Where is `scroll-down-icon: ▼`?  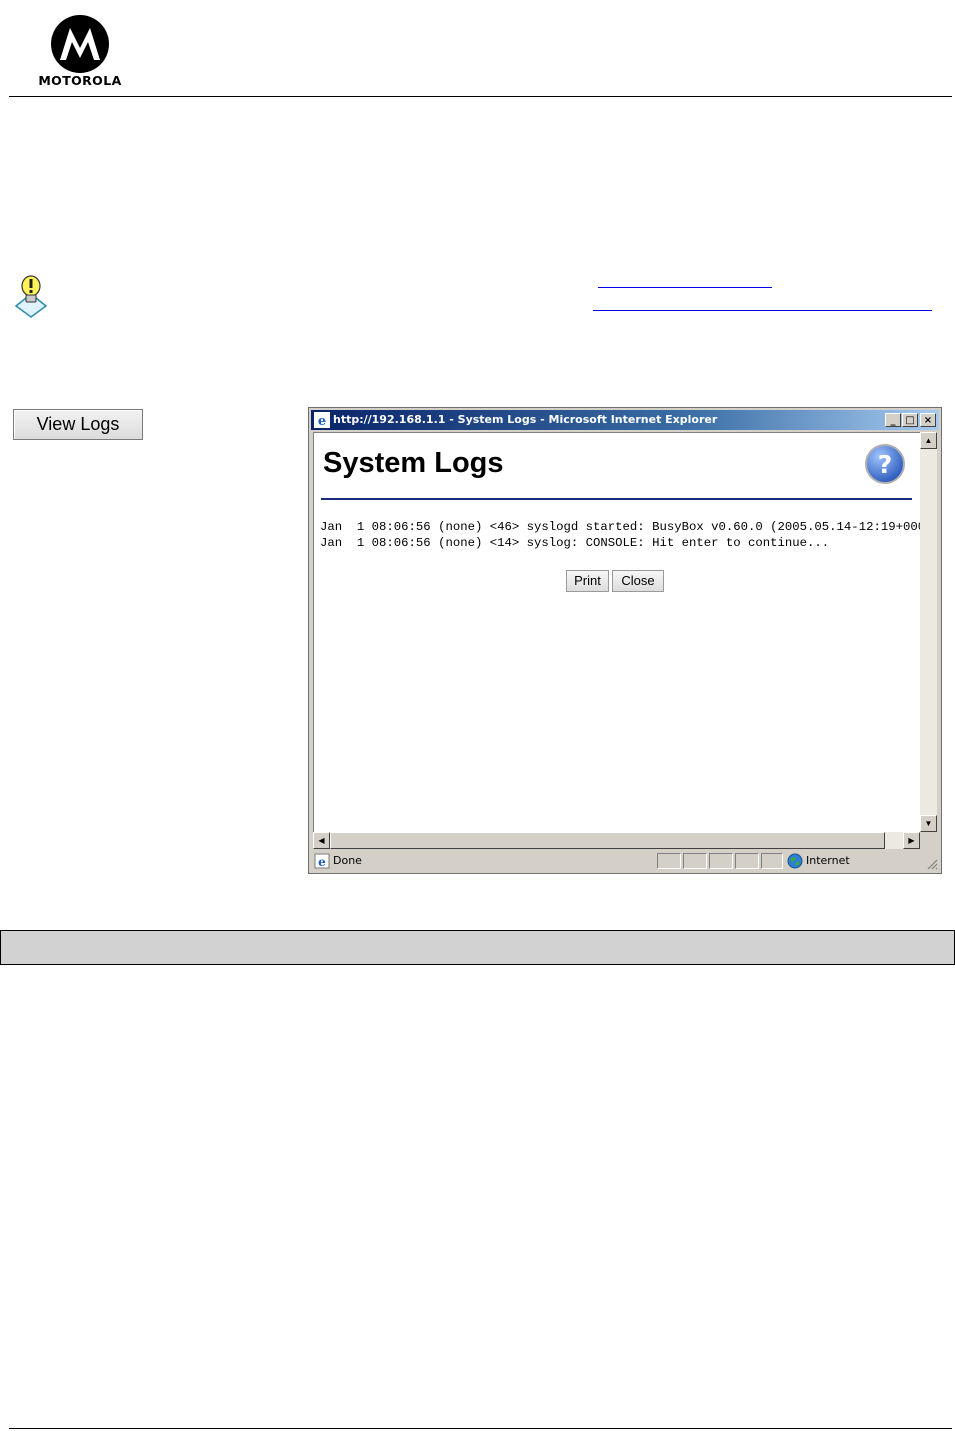
scroll-down-icon: ▼ is located at coordinates (928, 823).